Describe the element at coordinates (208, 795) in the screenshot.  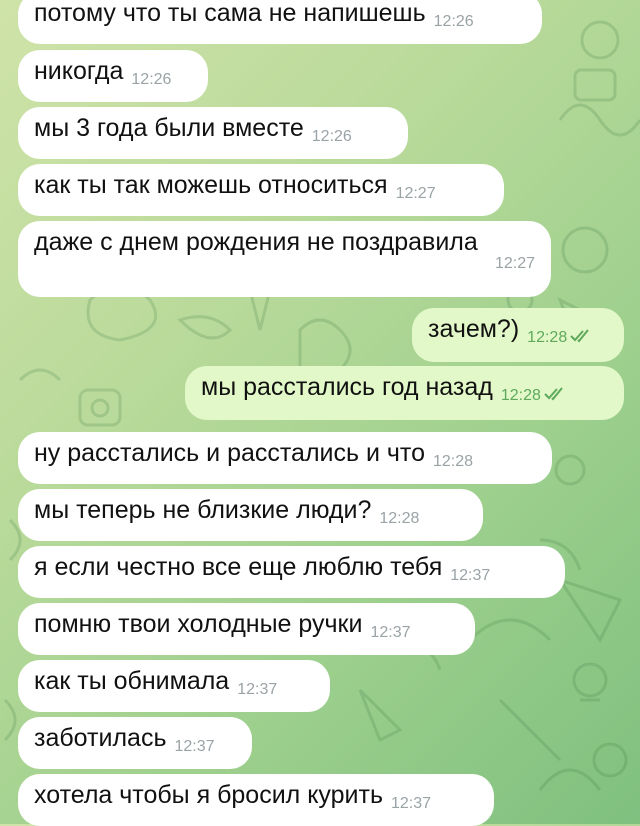
I see `message-text: хотела чтобы я бросил курить` at that location.